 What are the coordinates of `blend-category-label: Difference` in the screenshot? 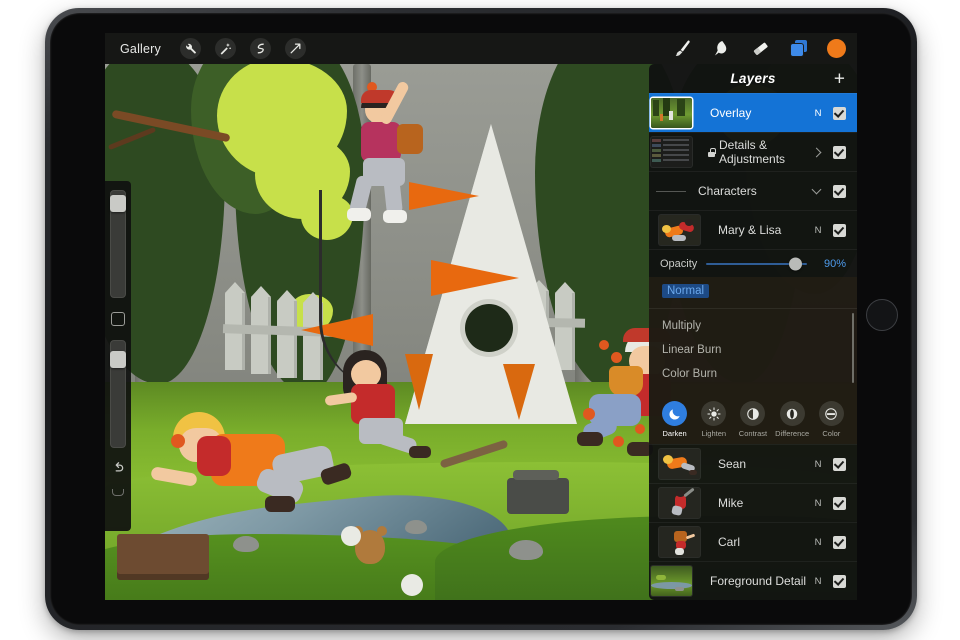 It's located at (792, 433).